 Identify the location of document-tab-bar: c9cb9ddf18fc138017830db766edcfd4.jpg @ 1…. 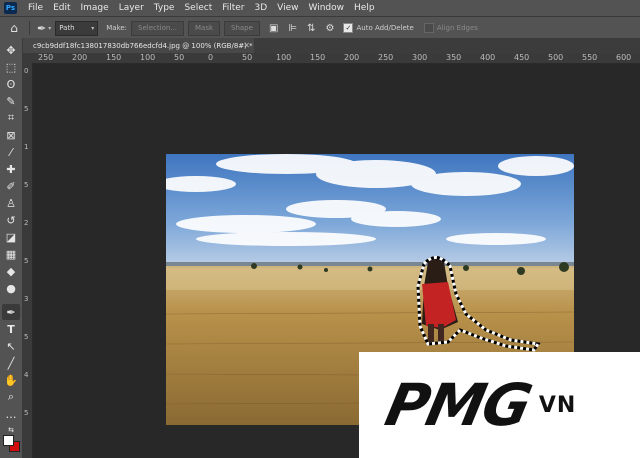
(331, 45).